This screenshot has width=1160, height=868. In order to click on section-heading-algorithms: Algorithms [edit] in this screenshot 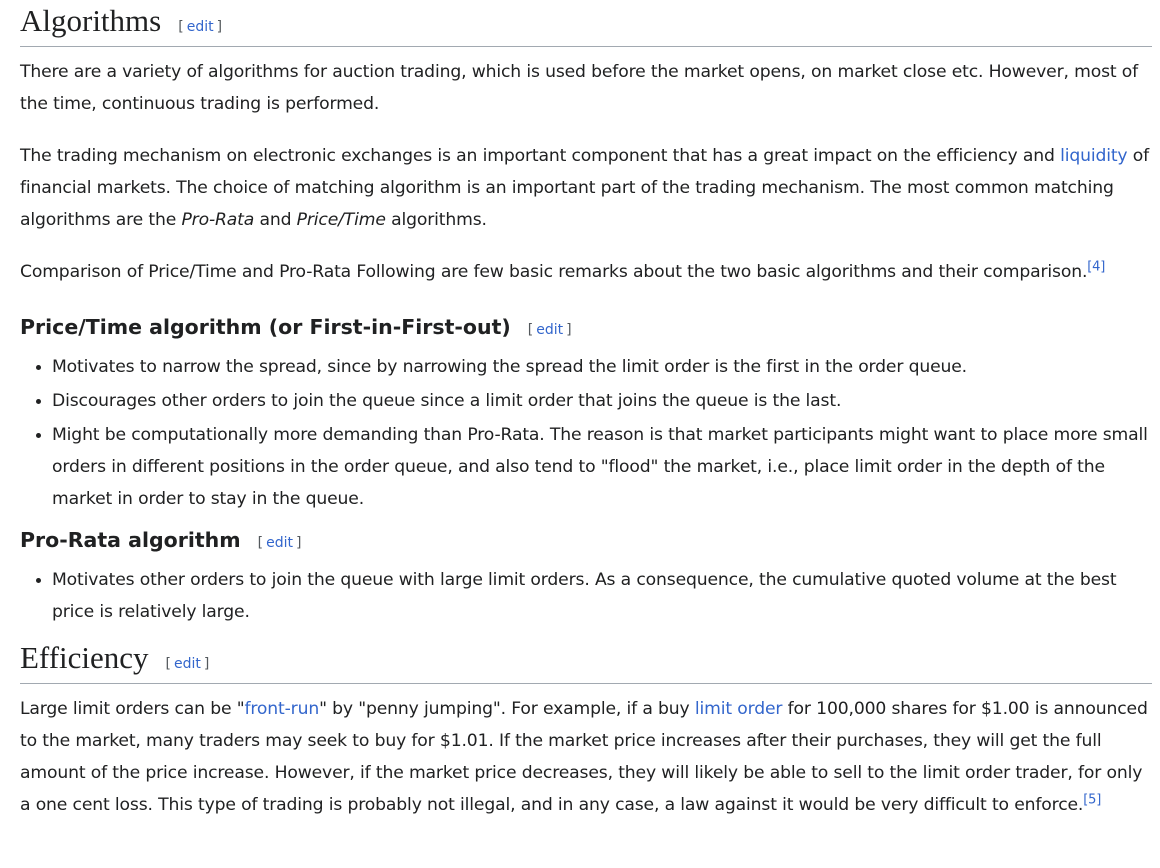, I will do `click(586, 24)`.